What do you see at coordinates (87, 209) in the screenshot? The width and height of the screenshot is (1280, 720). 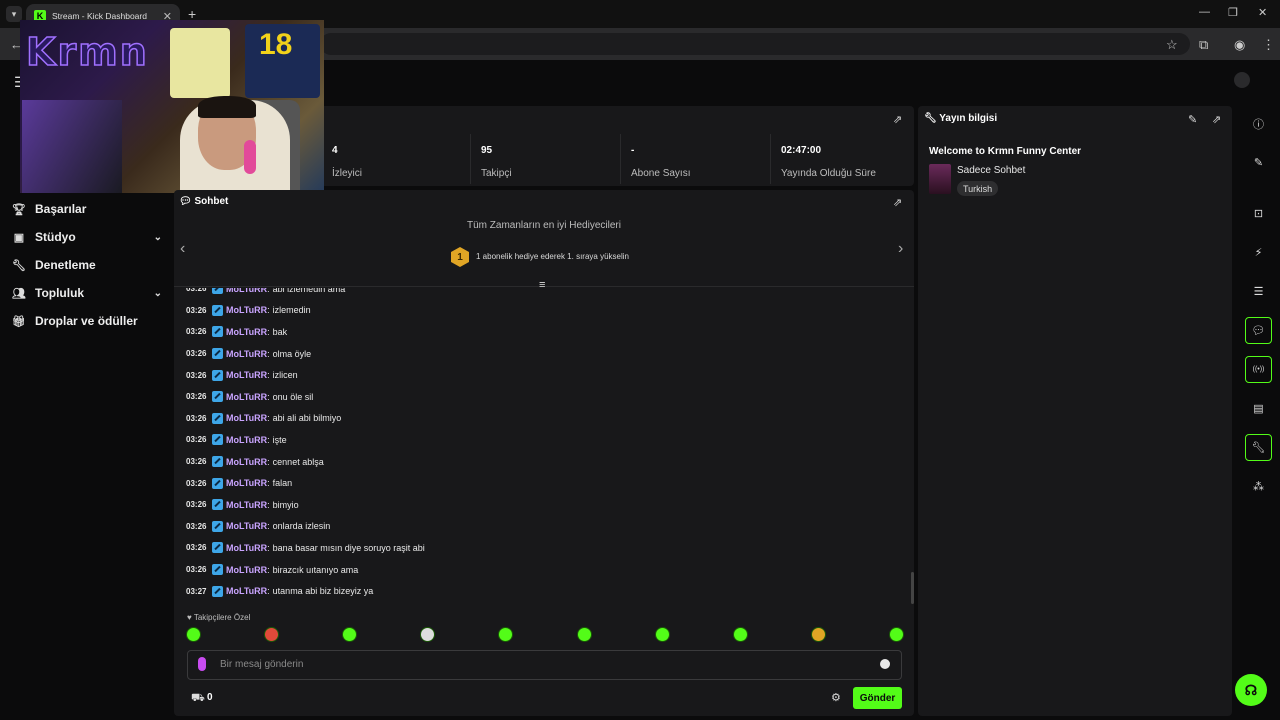 I see `sidebar-item-achievements: 🏆︎ Başarılar` at bounding box center [87, 209].